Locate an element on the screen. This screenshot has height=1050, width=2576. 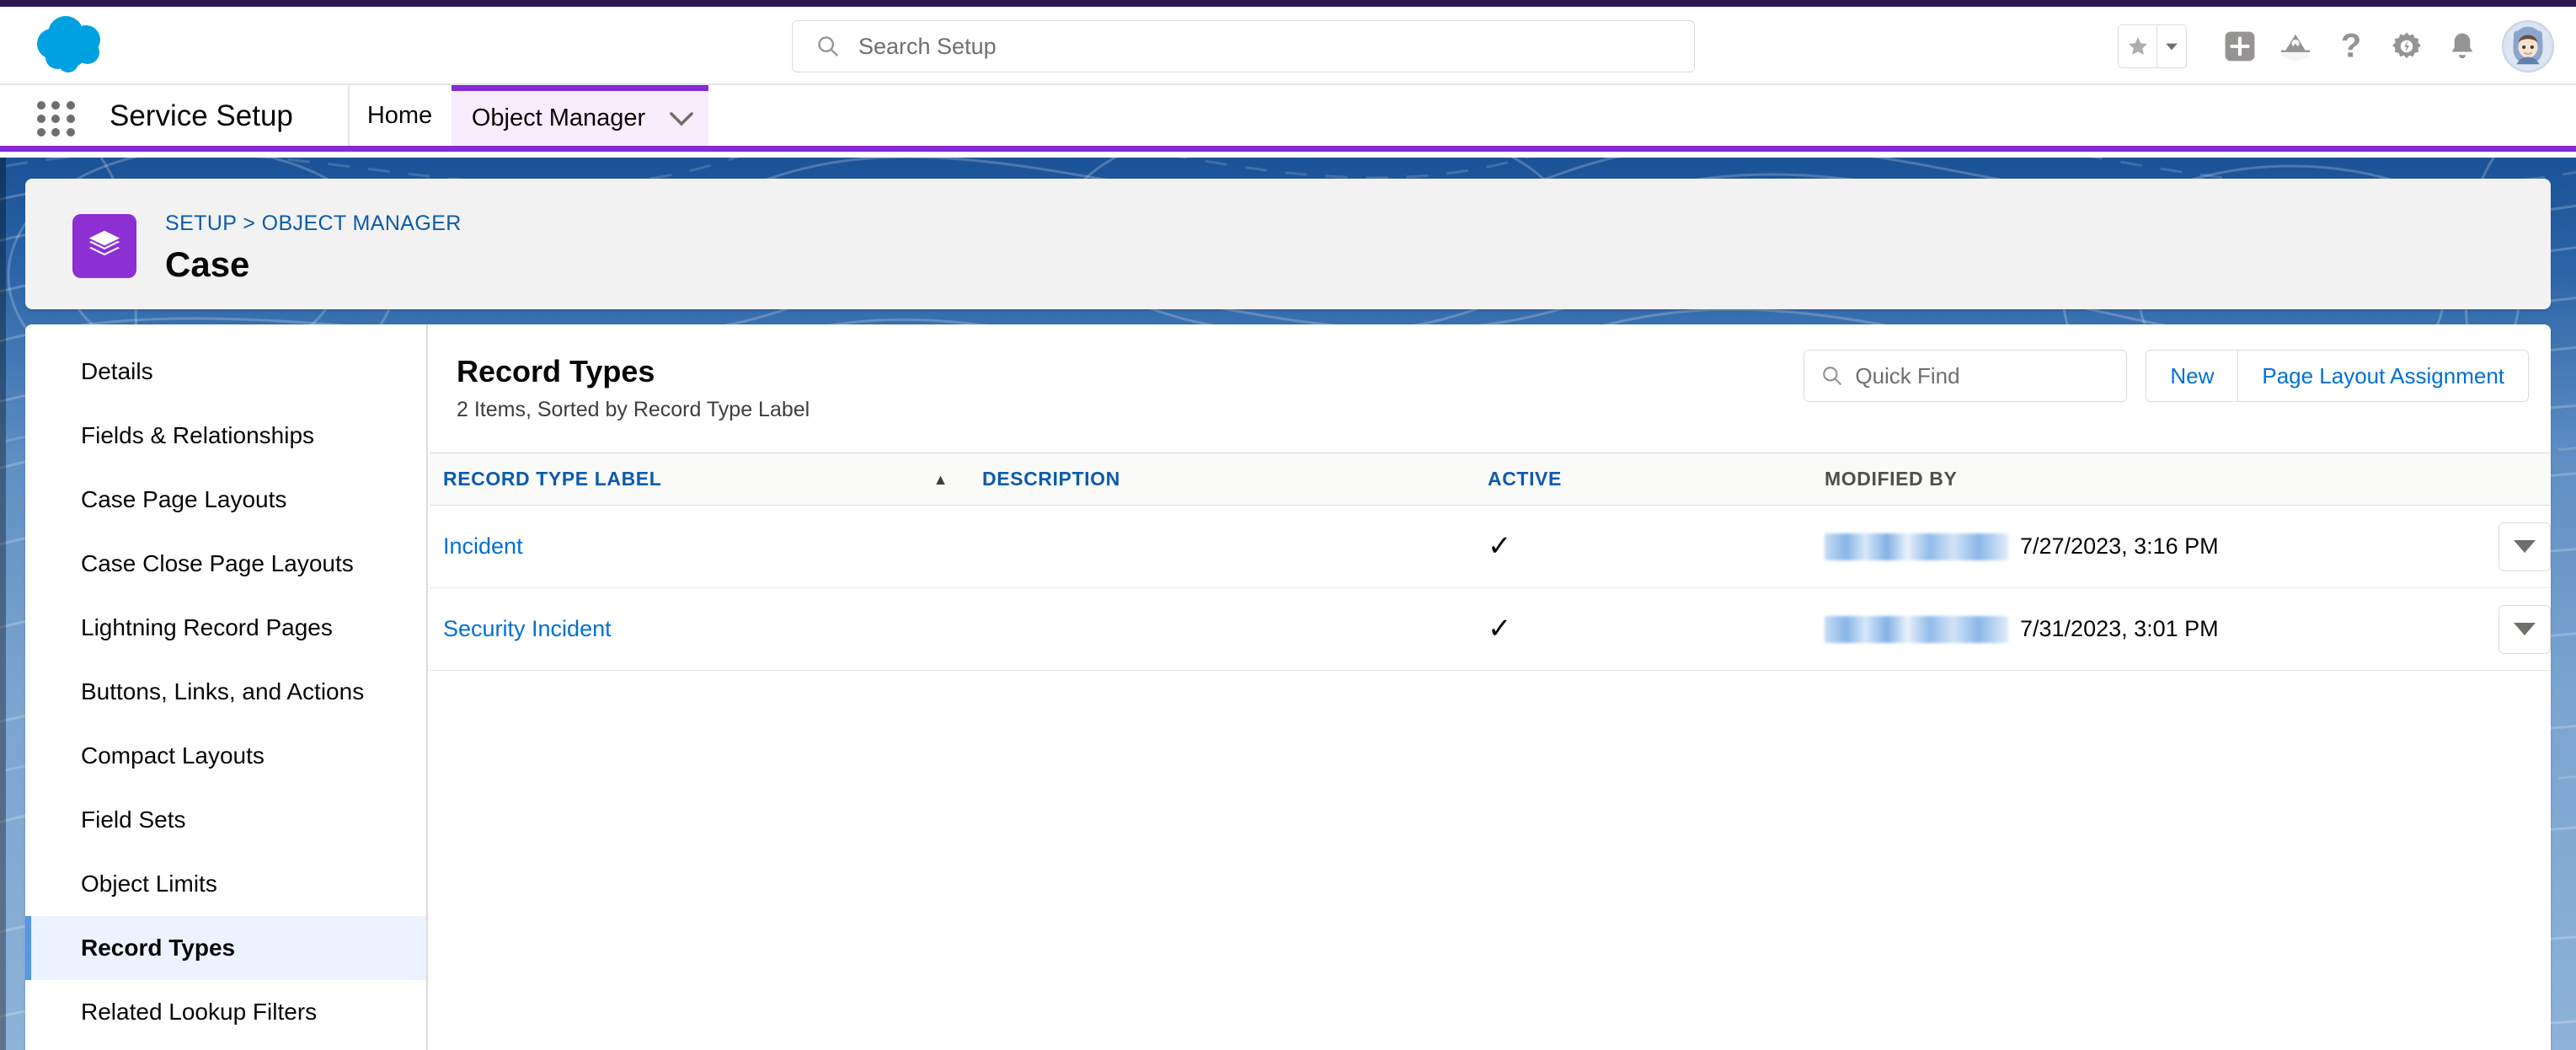
cell-modified-by: 7/31/2023, 3:01 PM is located at coordinates (2114, 629).